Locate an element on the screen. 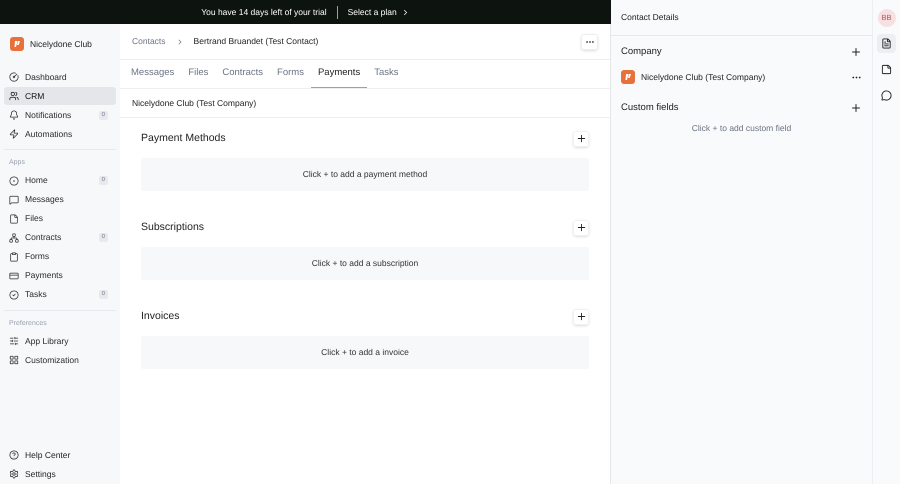 The width and height of the screenshot is (900, 484). nav-item: Files is located at coordinates (60, 219).